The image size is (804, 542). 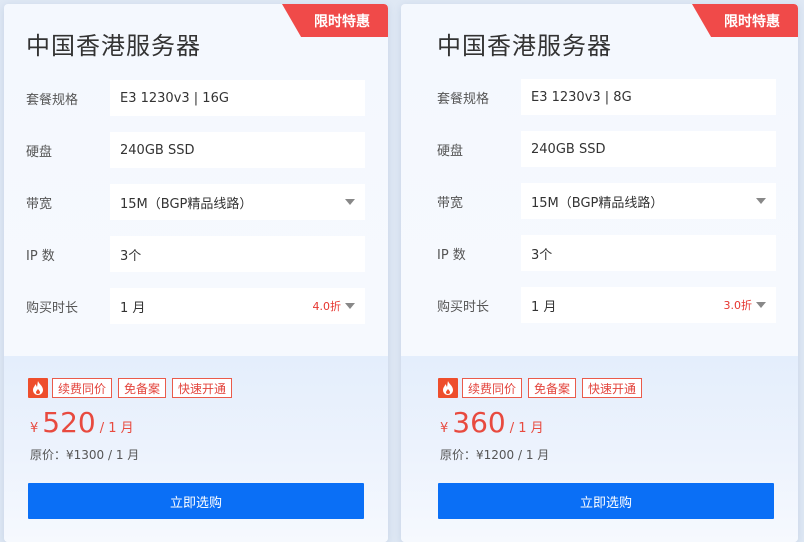 What do you see at coordinates (327, 306) in the screenshot?
I see `discount-text: 4.0折` at bounding box center [327, 306].